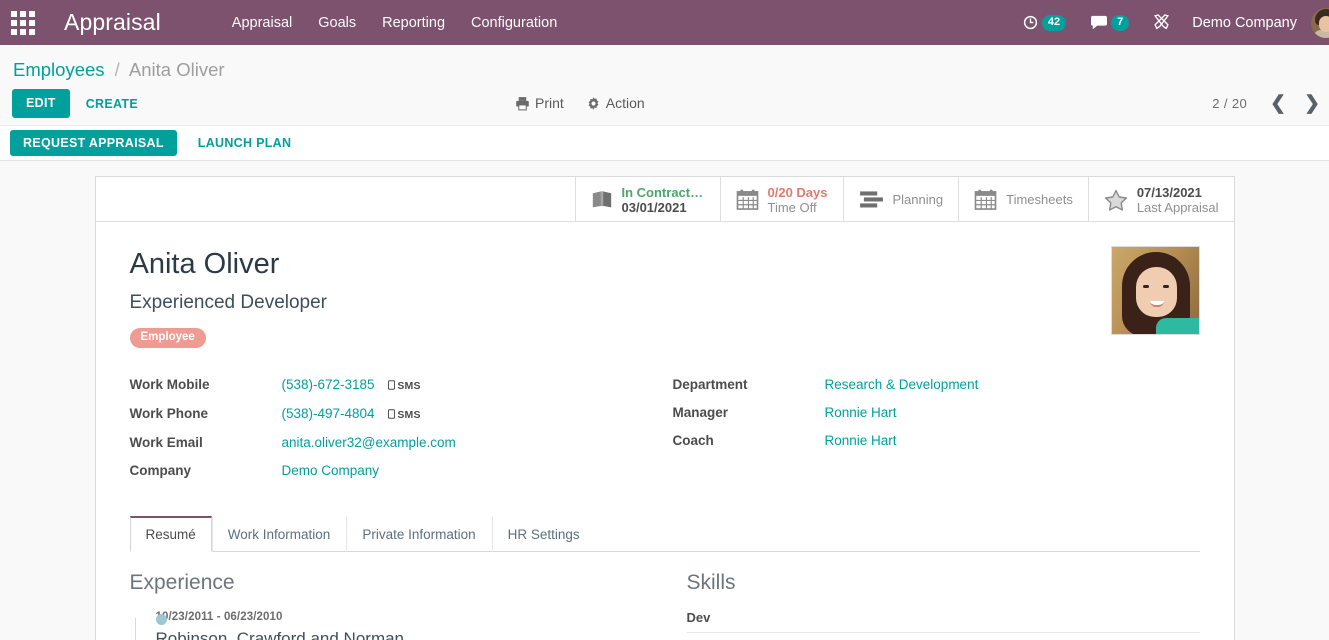 The image size is (1329, 640). Describe the element at coordinates (698, 617) in the screenshot. I see `skill-category-dev: Dev` at that location.